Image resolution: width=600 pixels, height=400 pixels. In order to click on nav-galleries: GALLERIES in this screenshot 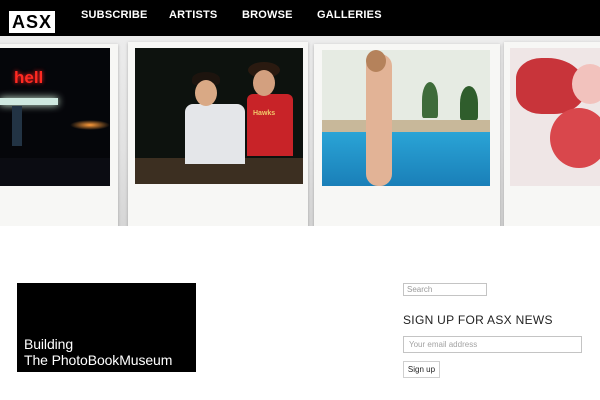, I will do `click(349, 15)`.